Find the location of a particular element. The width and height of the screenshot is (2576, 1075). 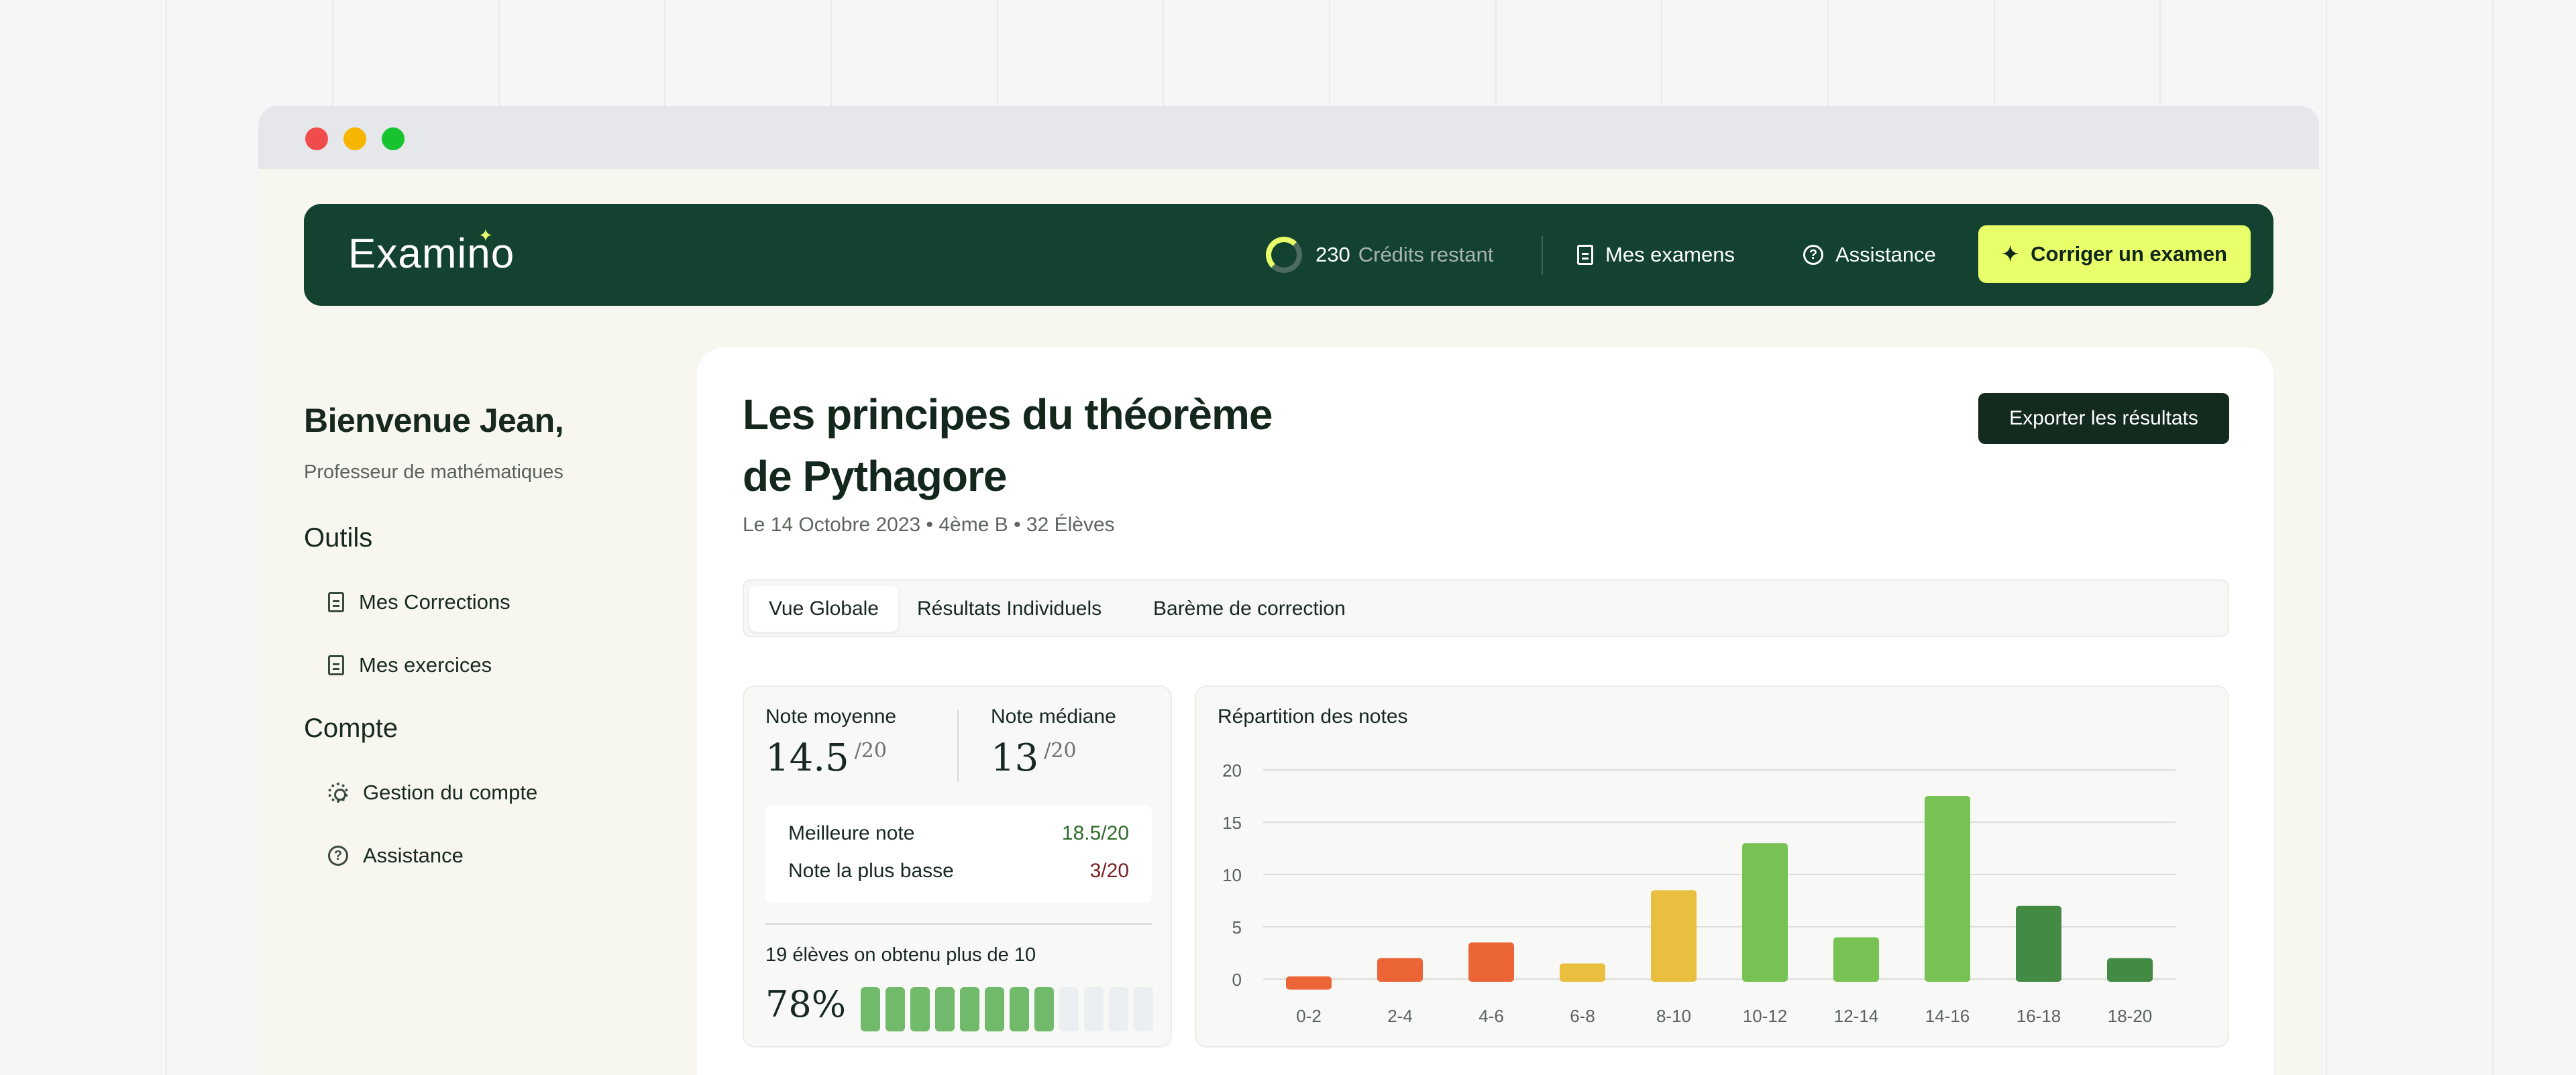

sidebar-item-my-exercises: Mes exercices is located at coordinates (410, 665).